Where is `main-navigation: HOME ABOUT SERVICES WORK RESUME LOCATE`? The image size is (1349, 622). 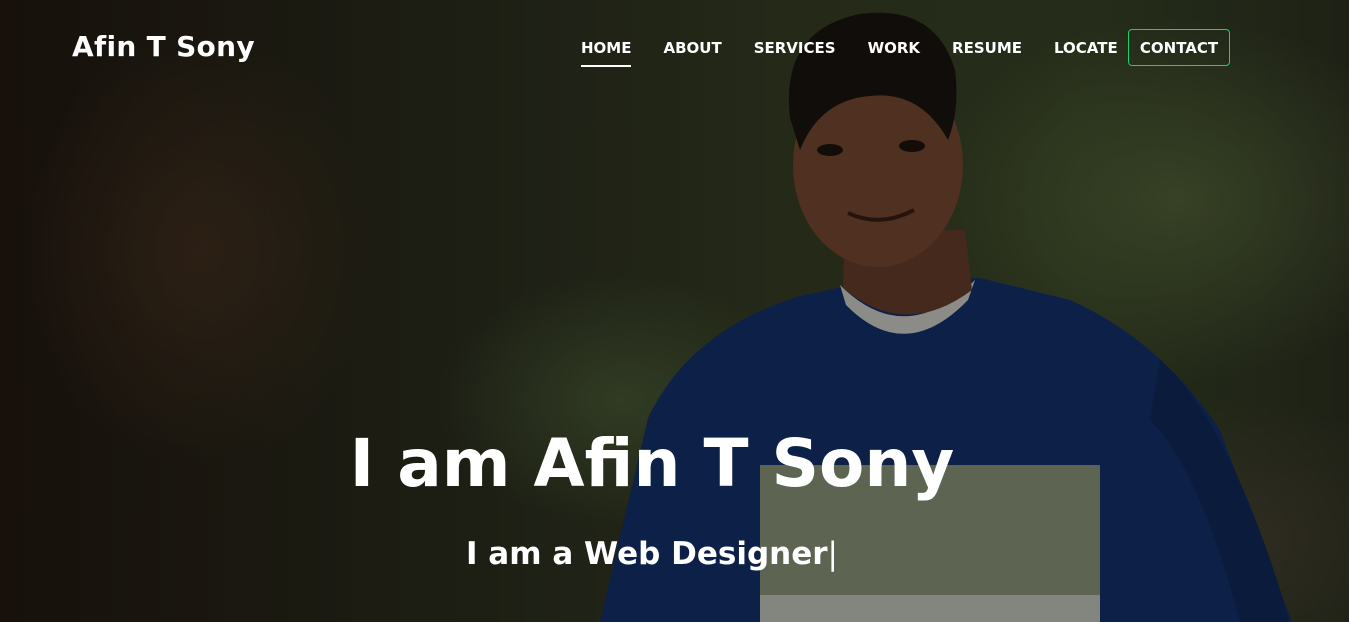 main-navigation: HOME ABOUT SERVICES WORK RESUME LOCATE is located at coordinates (849, 48).